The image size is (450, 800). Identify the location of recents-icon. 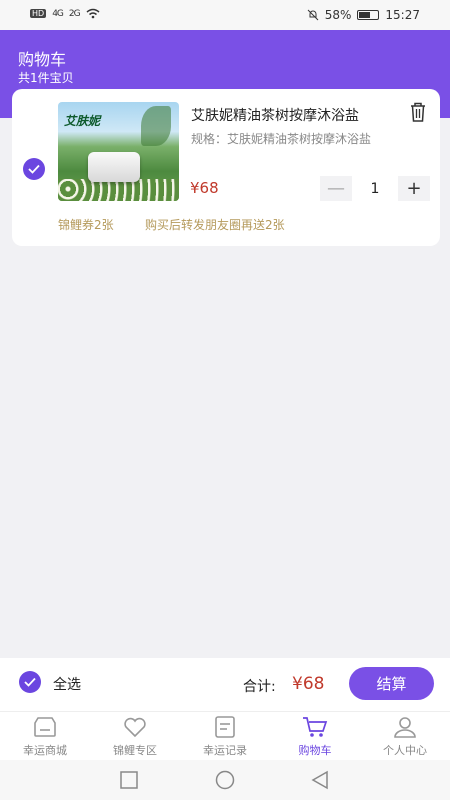
(129, 780).